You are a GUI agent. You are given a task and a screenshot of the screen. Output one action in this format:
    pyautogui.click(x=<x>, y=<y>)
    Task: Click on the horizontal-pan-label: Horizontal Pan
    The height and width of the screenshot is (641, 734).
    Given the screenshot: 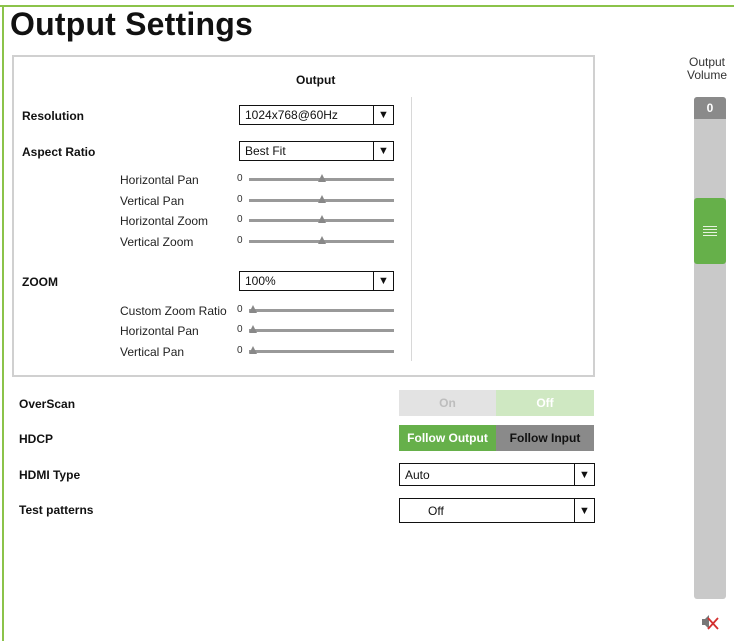 What is the action you would take?
    pyautogui.click(x=159, y=180)
    